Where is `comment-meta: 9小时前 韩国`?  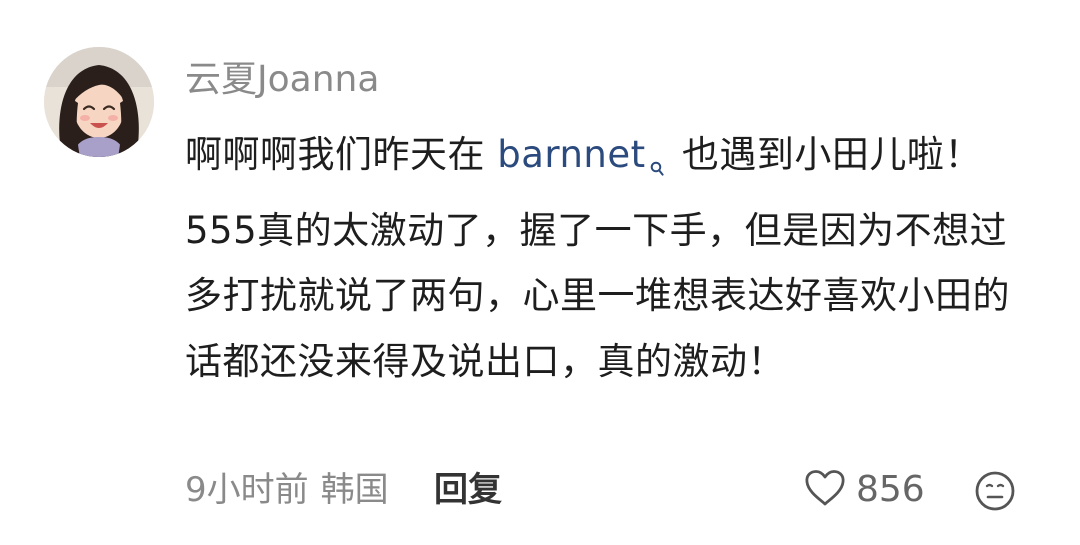
comment-meta: 9小时前 韩国 is located at coordinates (287, 490).